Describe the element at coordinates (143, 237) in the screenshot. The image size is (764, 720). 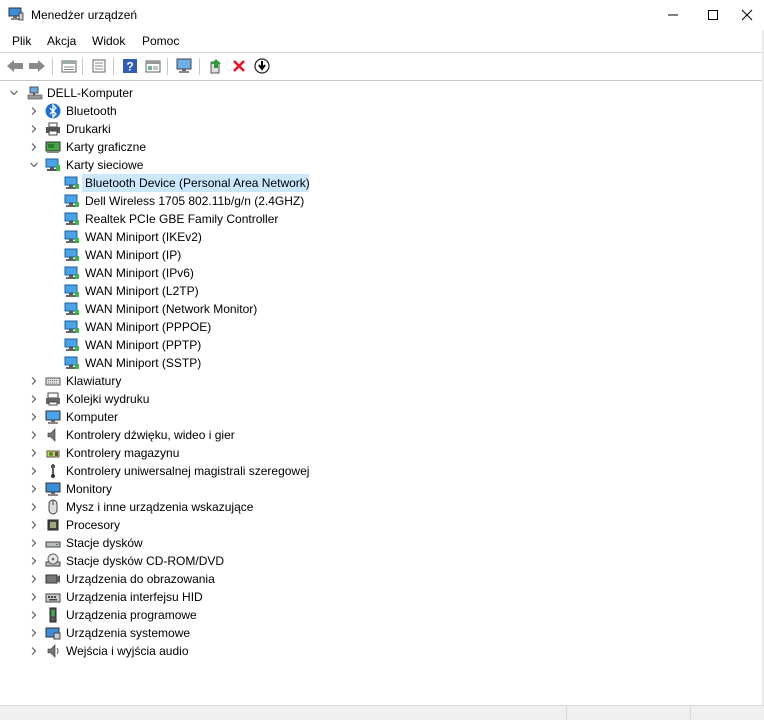
I see `tree-device-3: WAN Miniport (IKEv2)` at that location.